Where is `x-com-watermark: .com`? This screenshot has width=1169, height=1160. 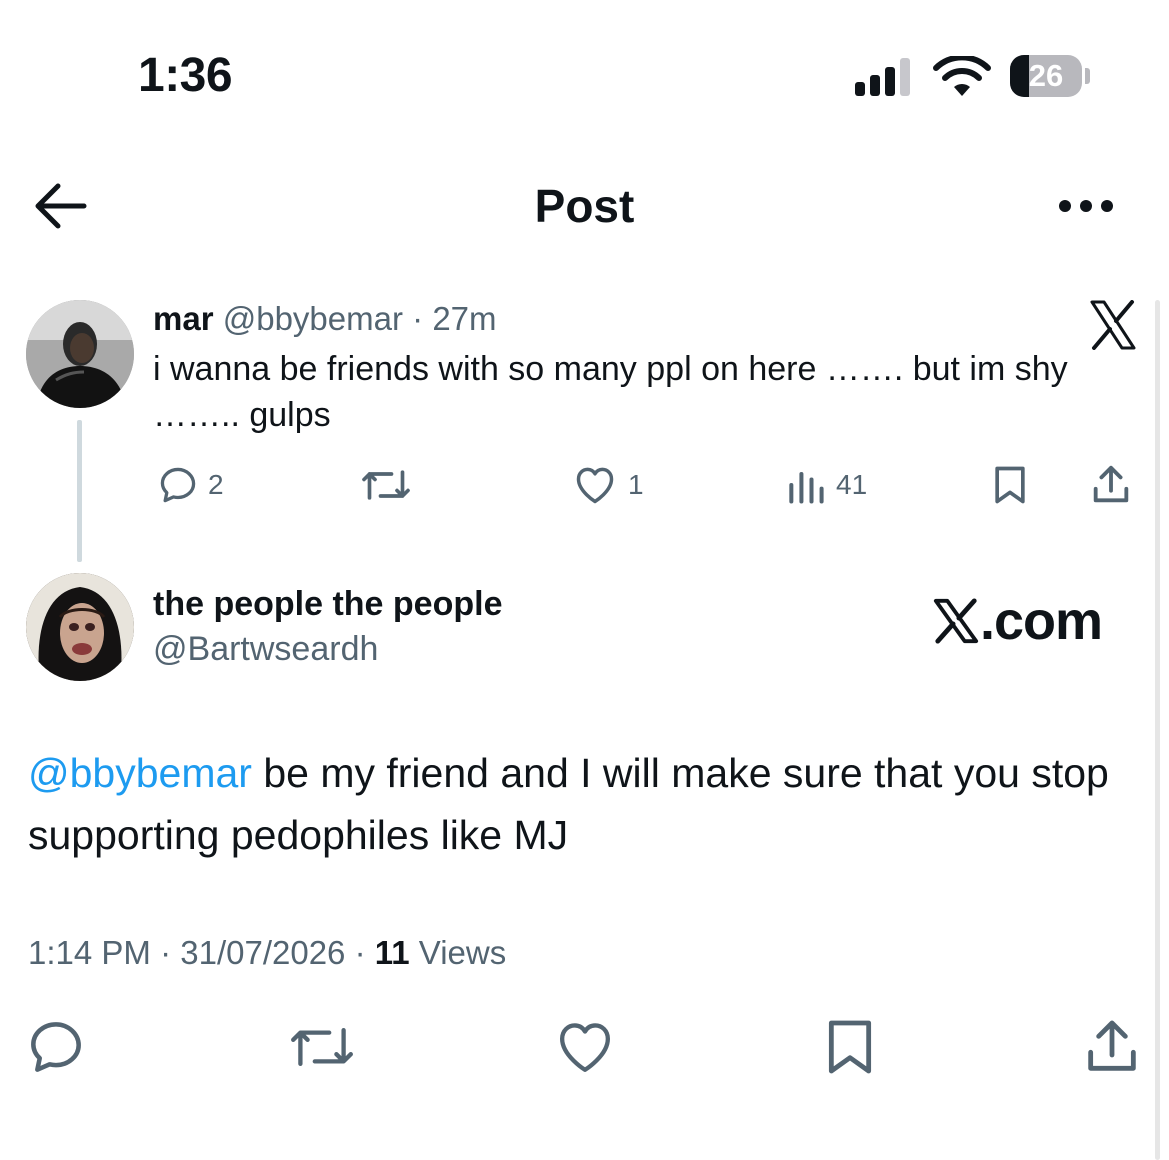 x-com-watermark: .com is located at coordinates (1017, 621).